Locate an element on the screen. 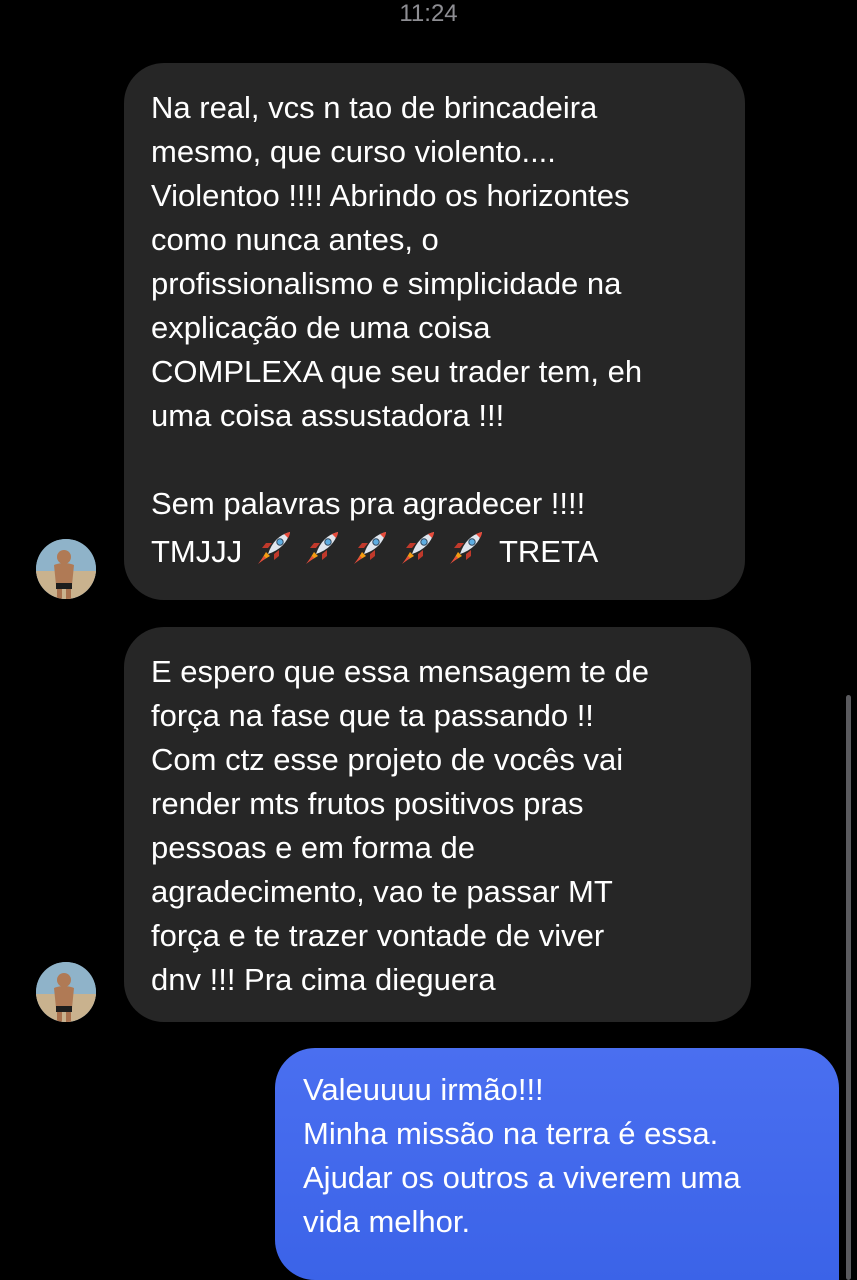  scrollbar is located at coordinates (848, 987).